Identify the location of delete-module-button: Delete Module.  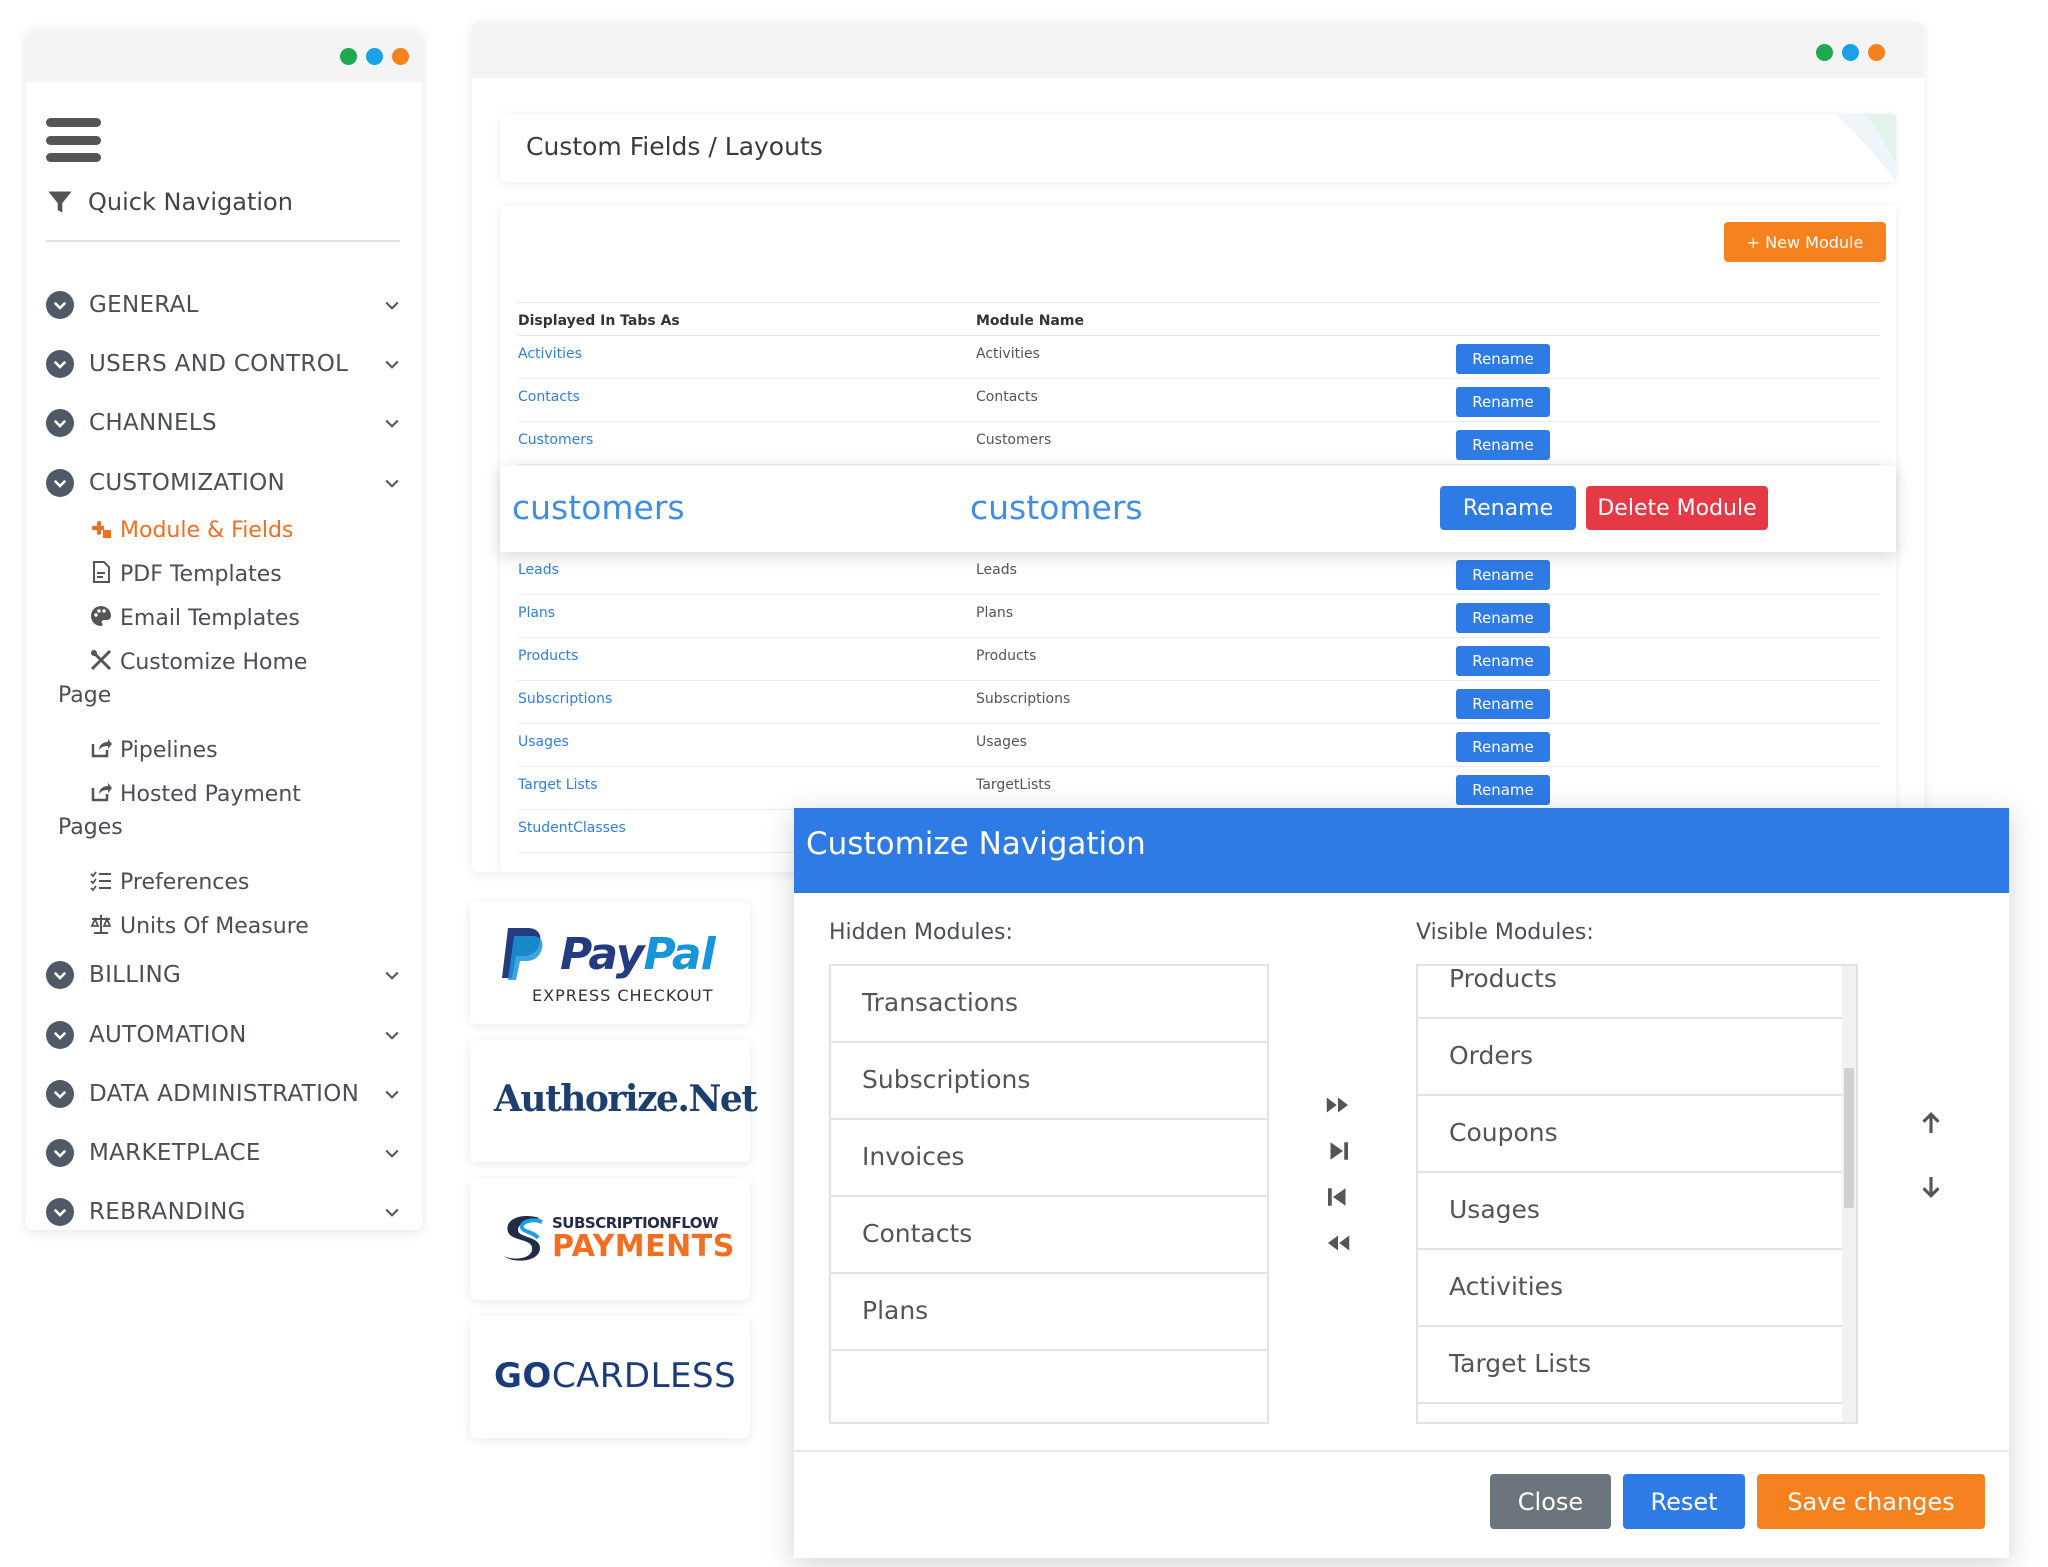
(1677, 508).